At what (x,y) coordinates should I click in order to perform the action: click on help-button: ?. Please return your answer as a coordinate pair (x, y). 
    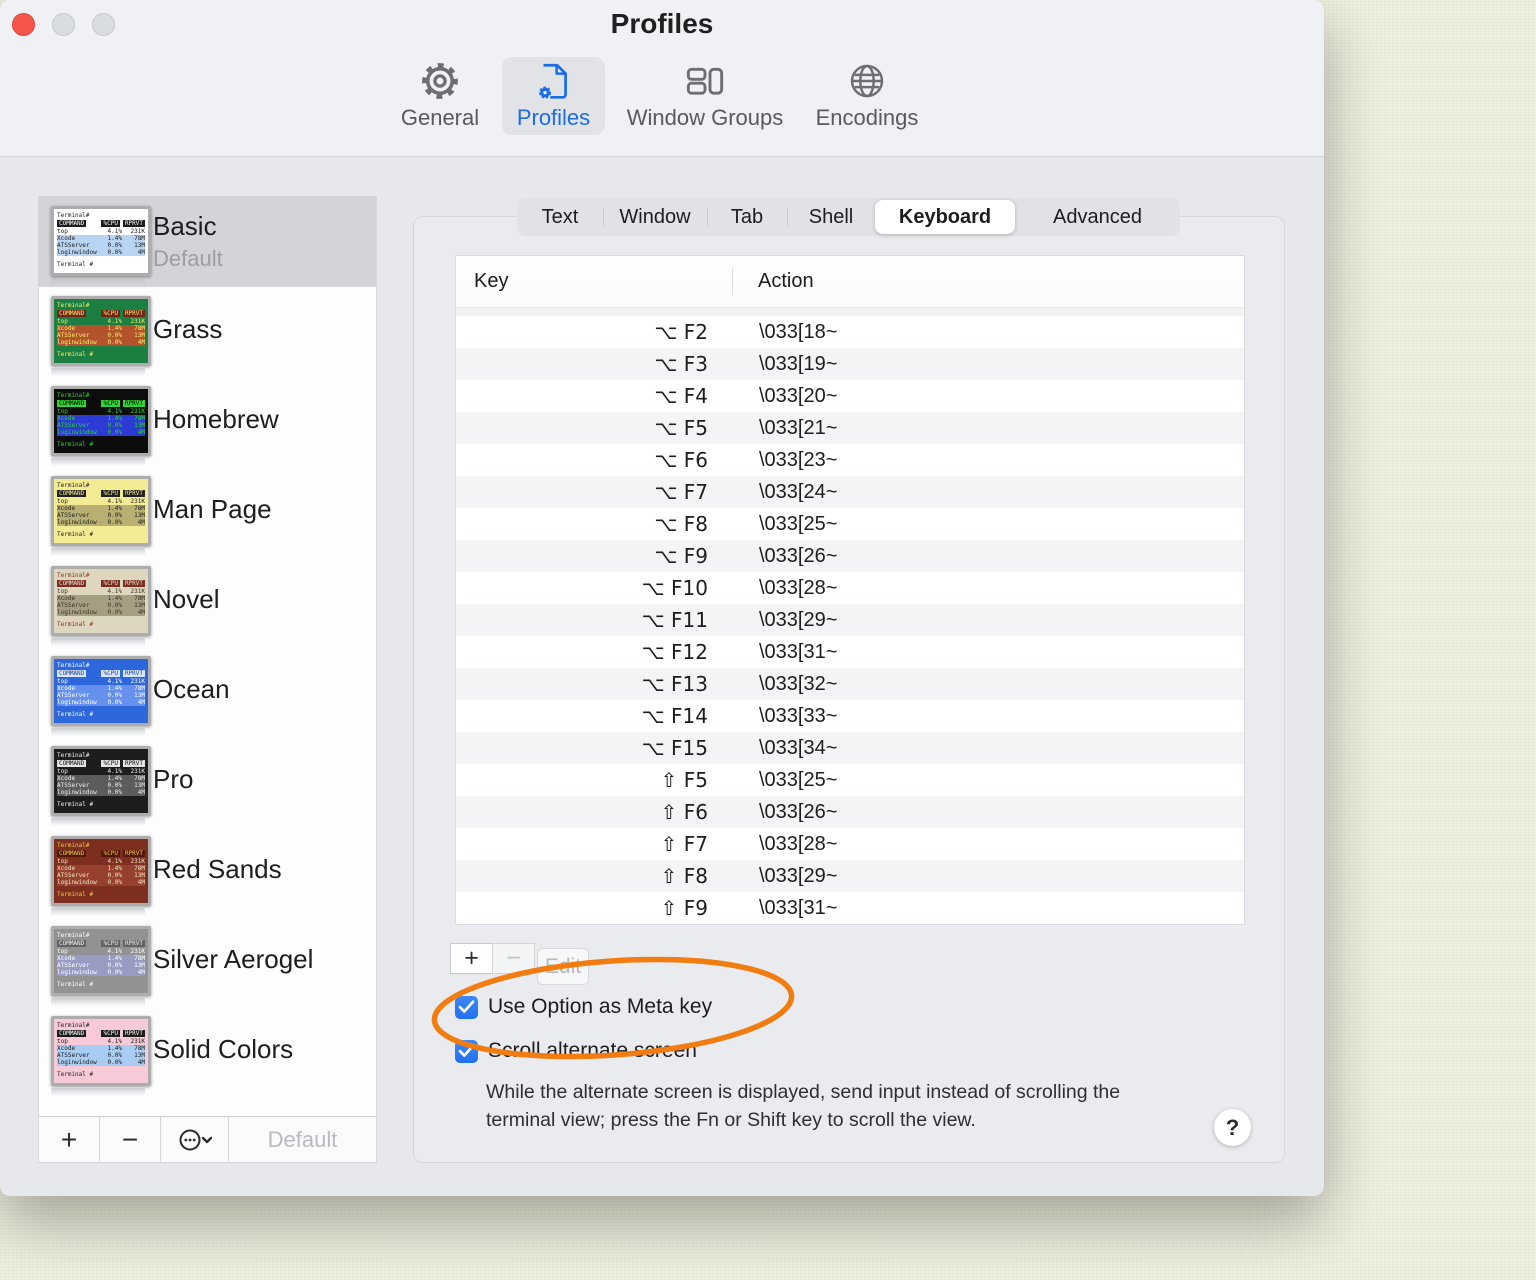
    Looking at the image, I should click on (1232, 1127).